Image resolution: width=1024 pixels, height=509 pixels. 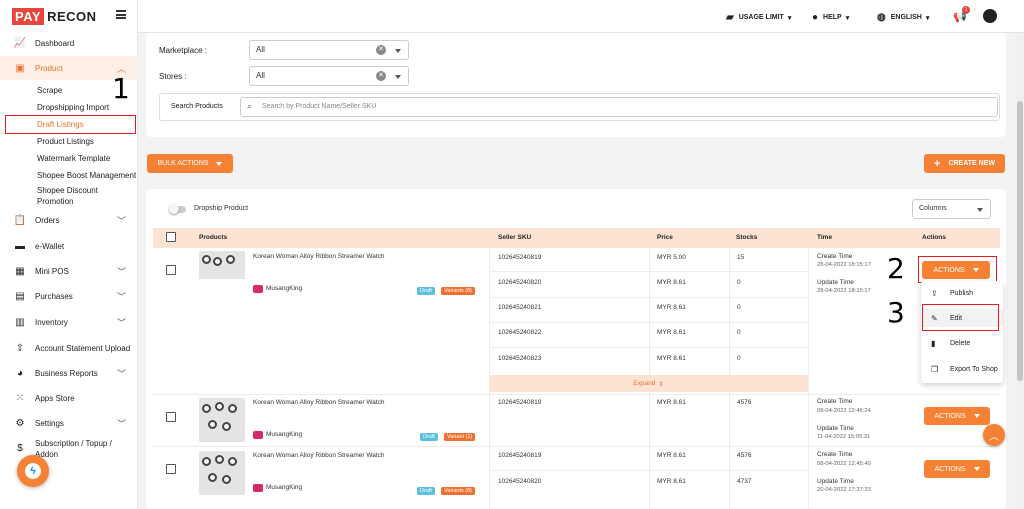 I want to click on nav-label: Inventory, so click(x=51, y=322).